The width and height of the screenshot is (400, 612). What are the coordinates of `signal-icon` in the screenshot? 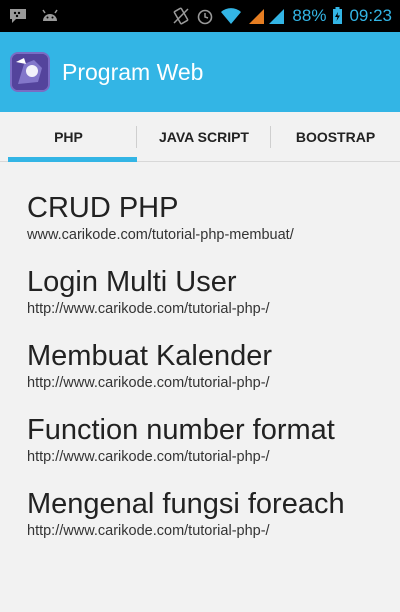 It's located at (267, 16).